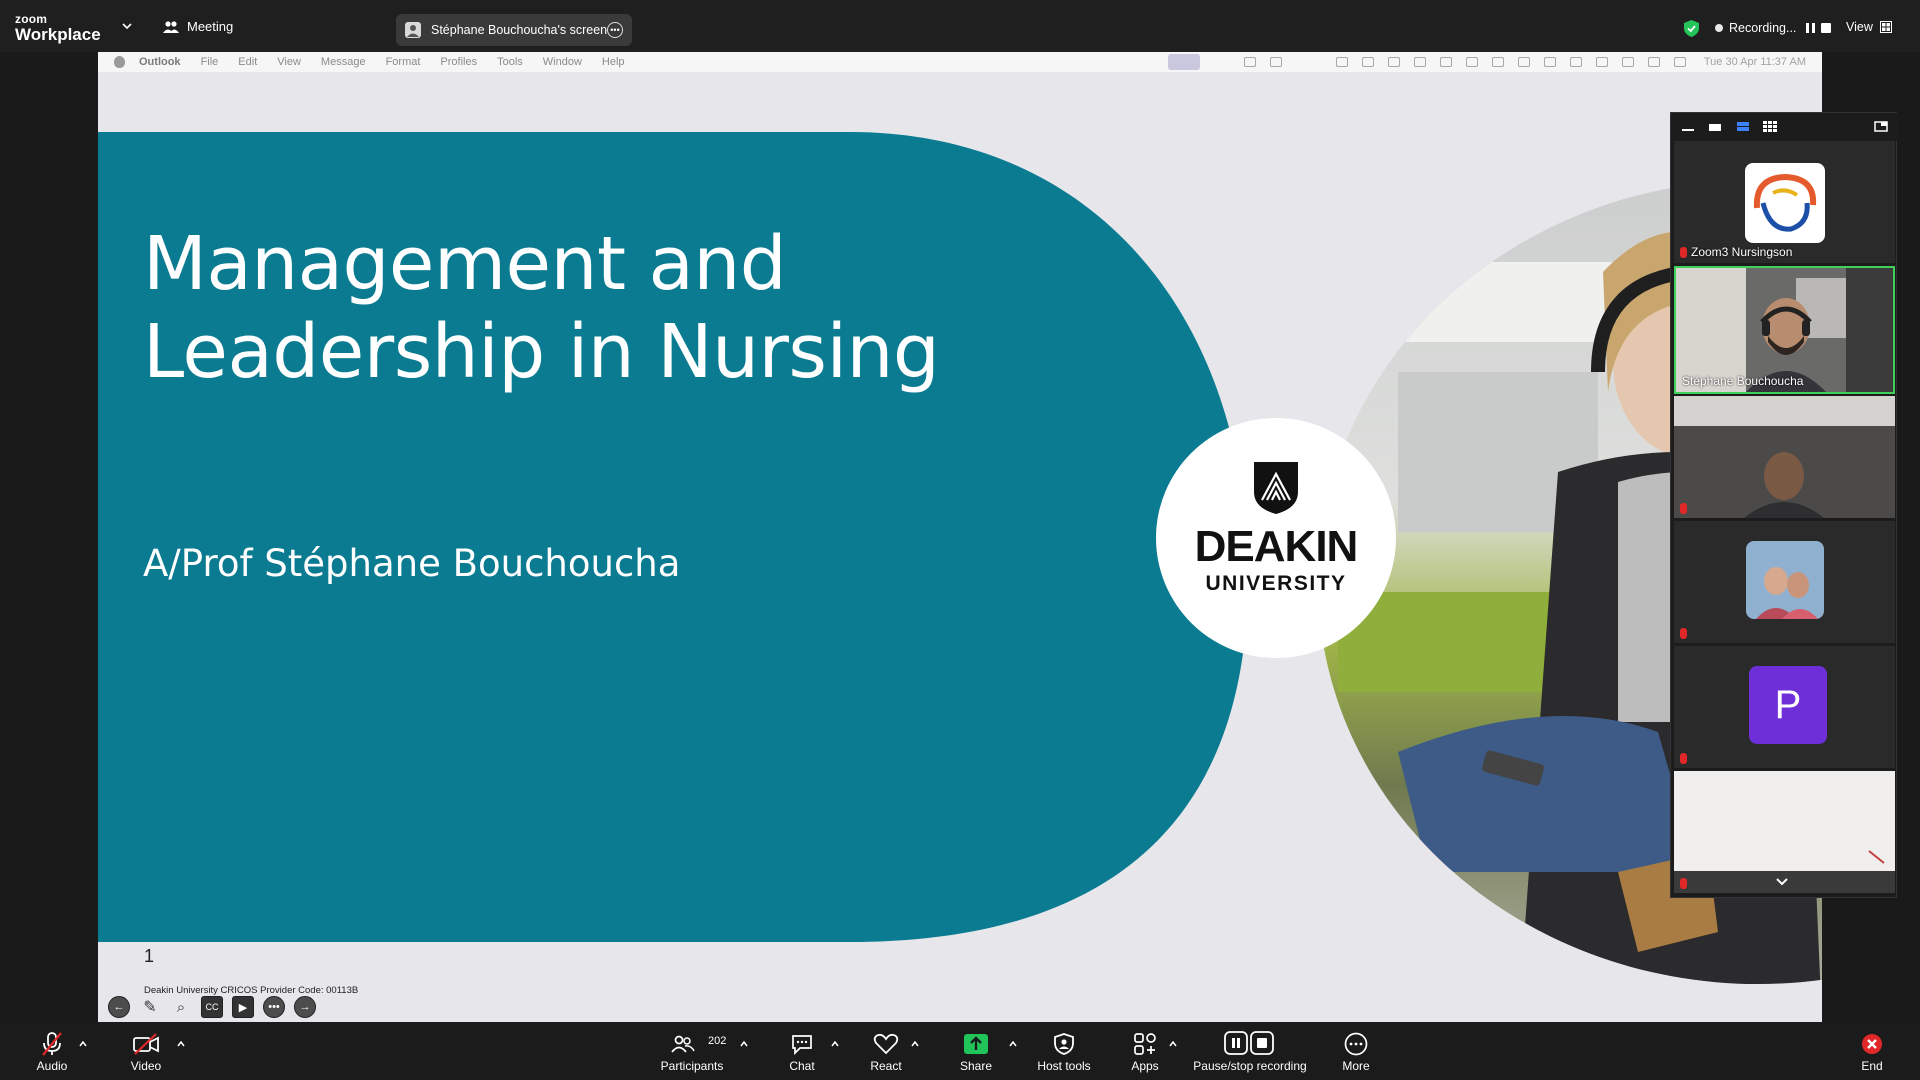 The height and width of the screenshot is (1080, 1920). Describe the element at coordinates (289, 62) in the screenshot. I see `menu-view: View` at that location.